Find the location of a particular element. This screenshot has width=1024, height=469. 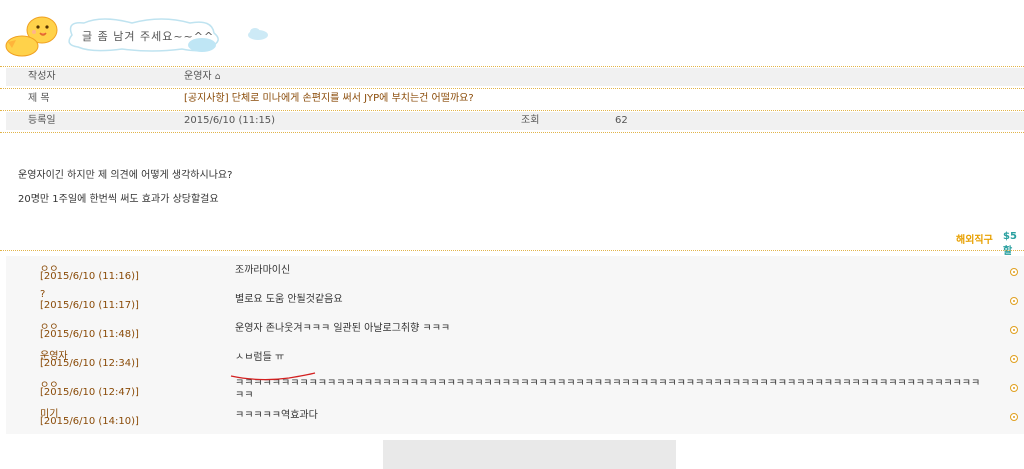

comment-date: [2015/6/10 (12:34)] is located at coordinates (89, 363).